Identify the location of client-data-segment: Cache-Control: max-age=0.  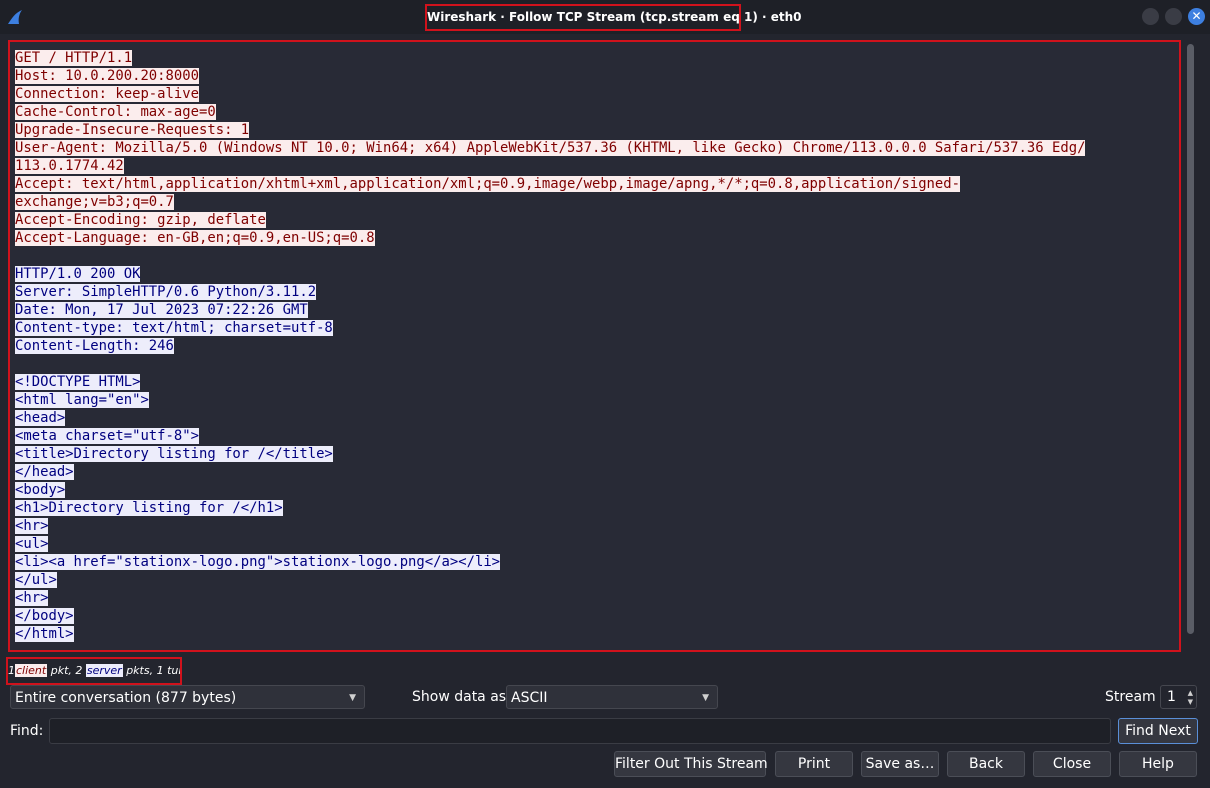
(115, 112).